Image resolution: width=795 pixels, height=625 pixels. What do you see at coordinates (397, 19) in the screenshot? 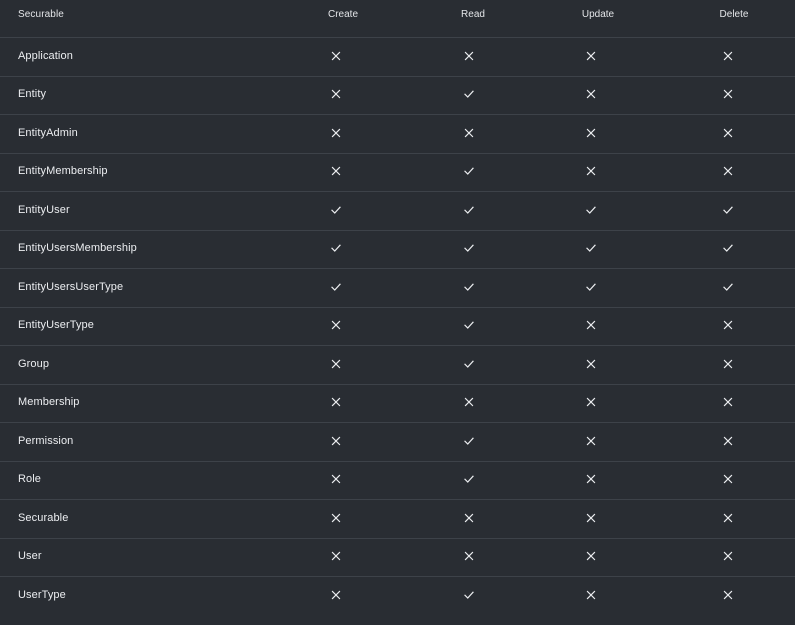
I see `table-header-row: Securable Create Read Update Delete` at bounding box center [397, 19].